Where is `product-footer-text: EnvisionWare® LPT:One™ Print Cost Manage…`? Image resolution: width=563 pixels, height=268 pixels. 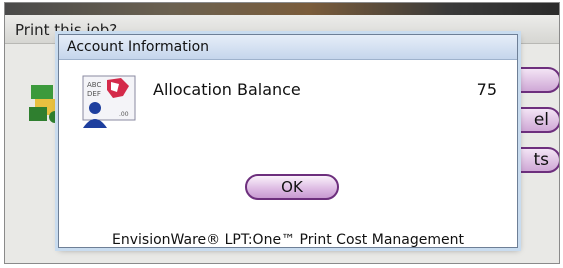
product-footer-text: EnvisionWare® LPT:One™ Print Cost Manage… is located at coordinates (288, 240).